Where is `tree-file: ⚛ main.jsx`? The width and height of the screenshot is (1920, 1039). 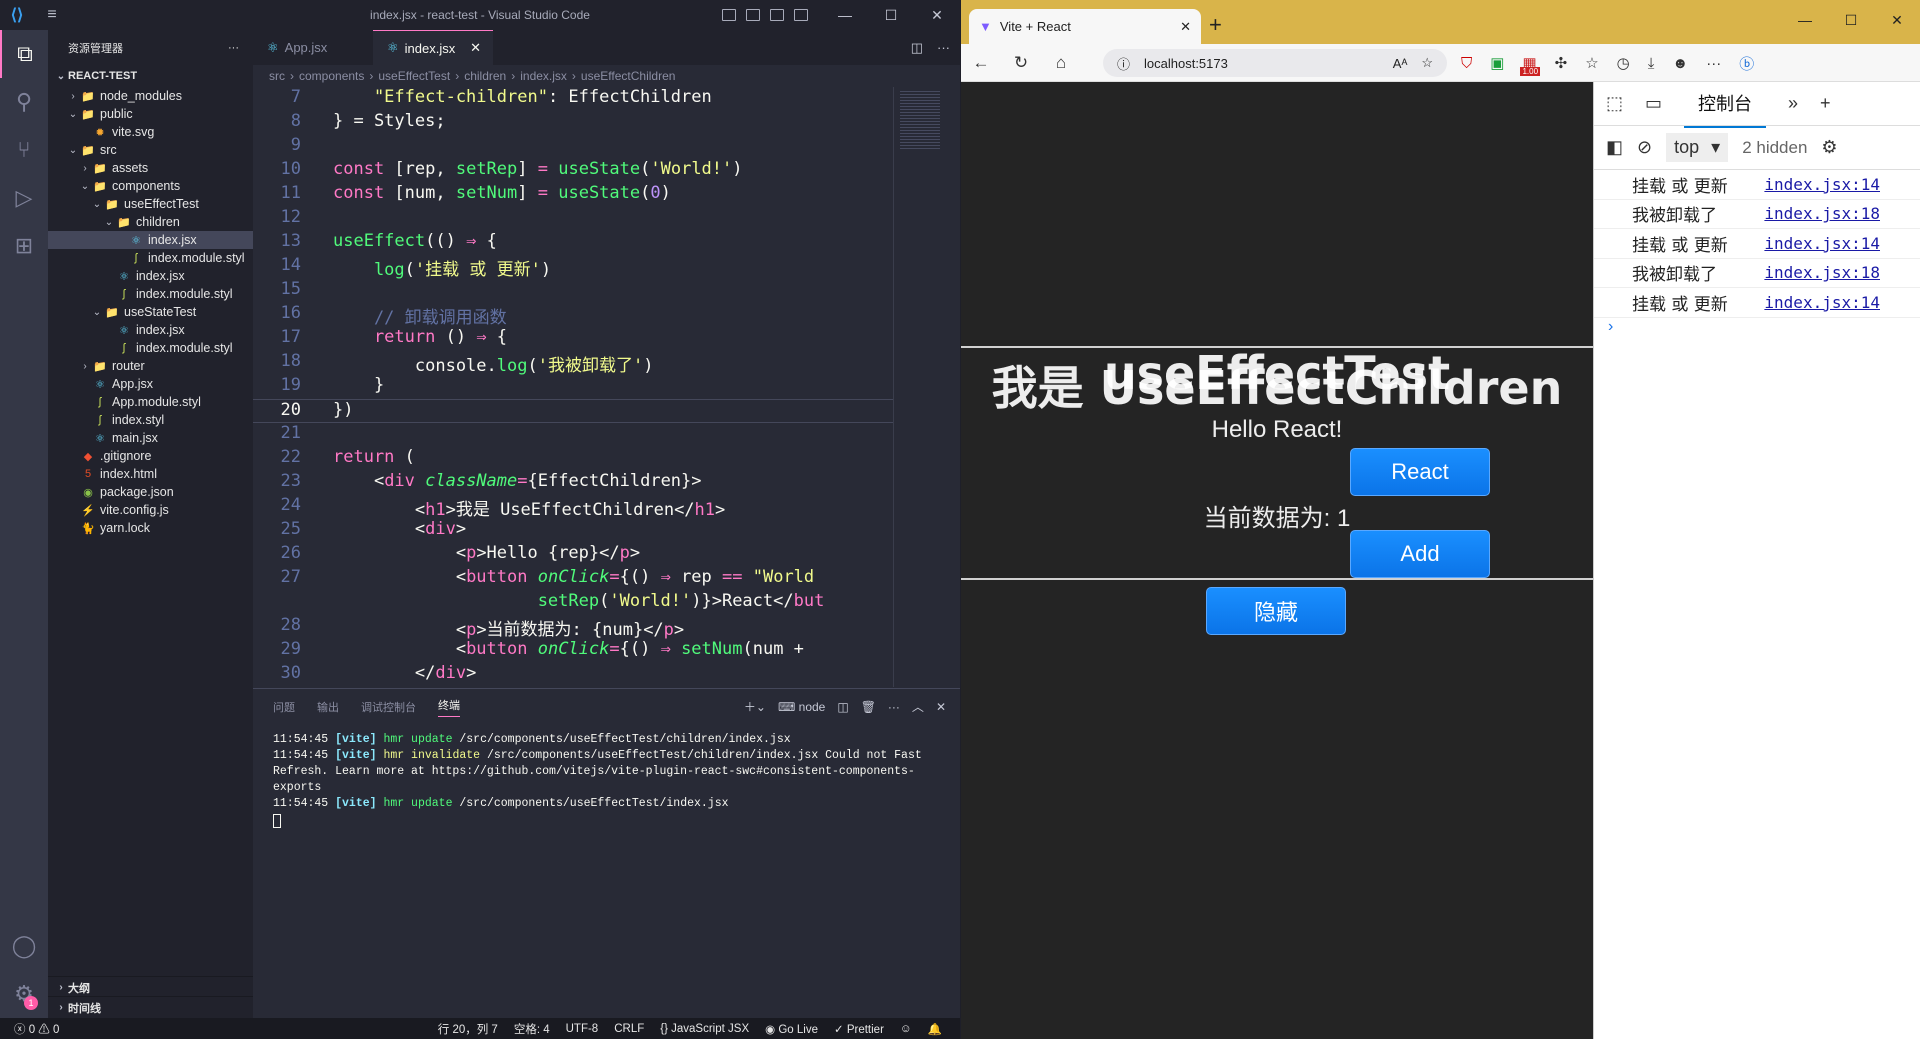 tree-file: ⚛ main.jsx is located at coordinates (150, 438).